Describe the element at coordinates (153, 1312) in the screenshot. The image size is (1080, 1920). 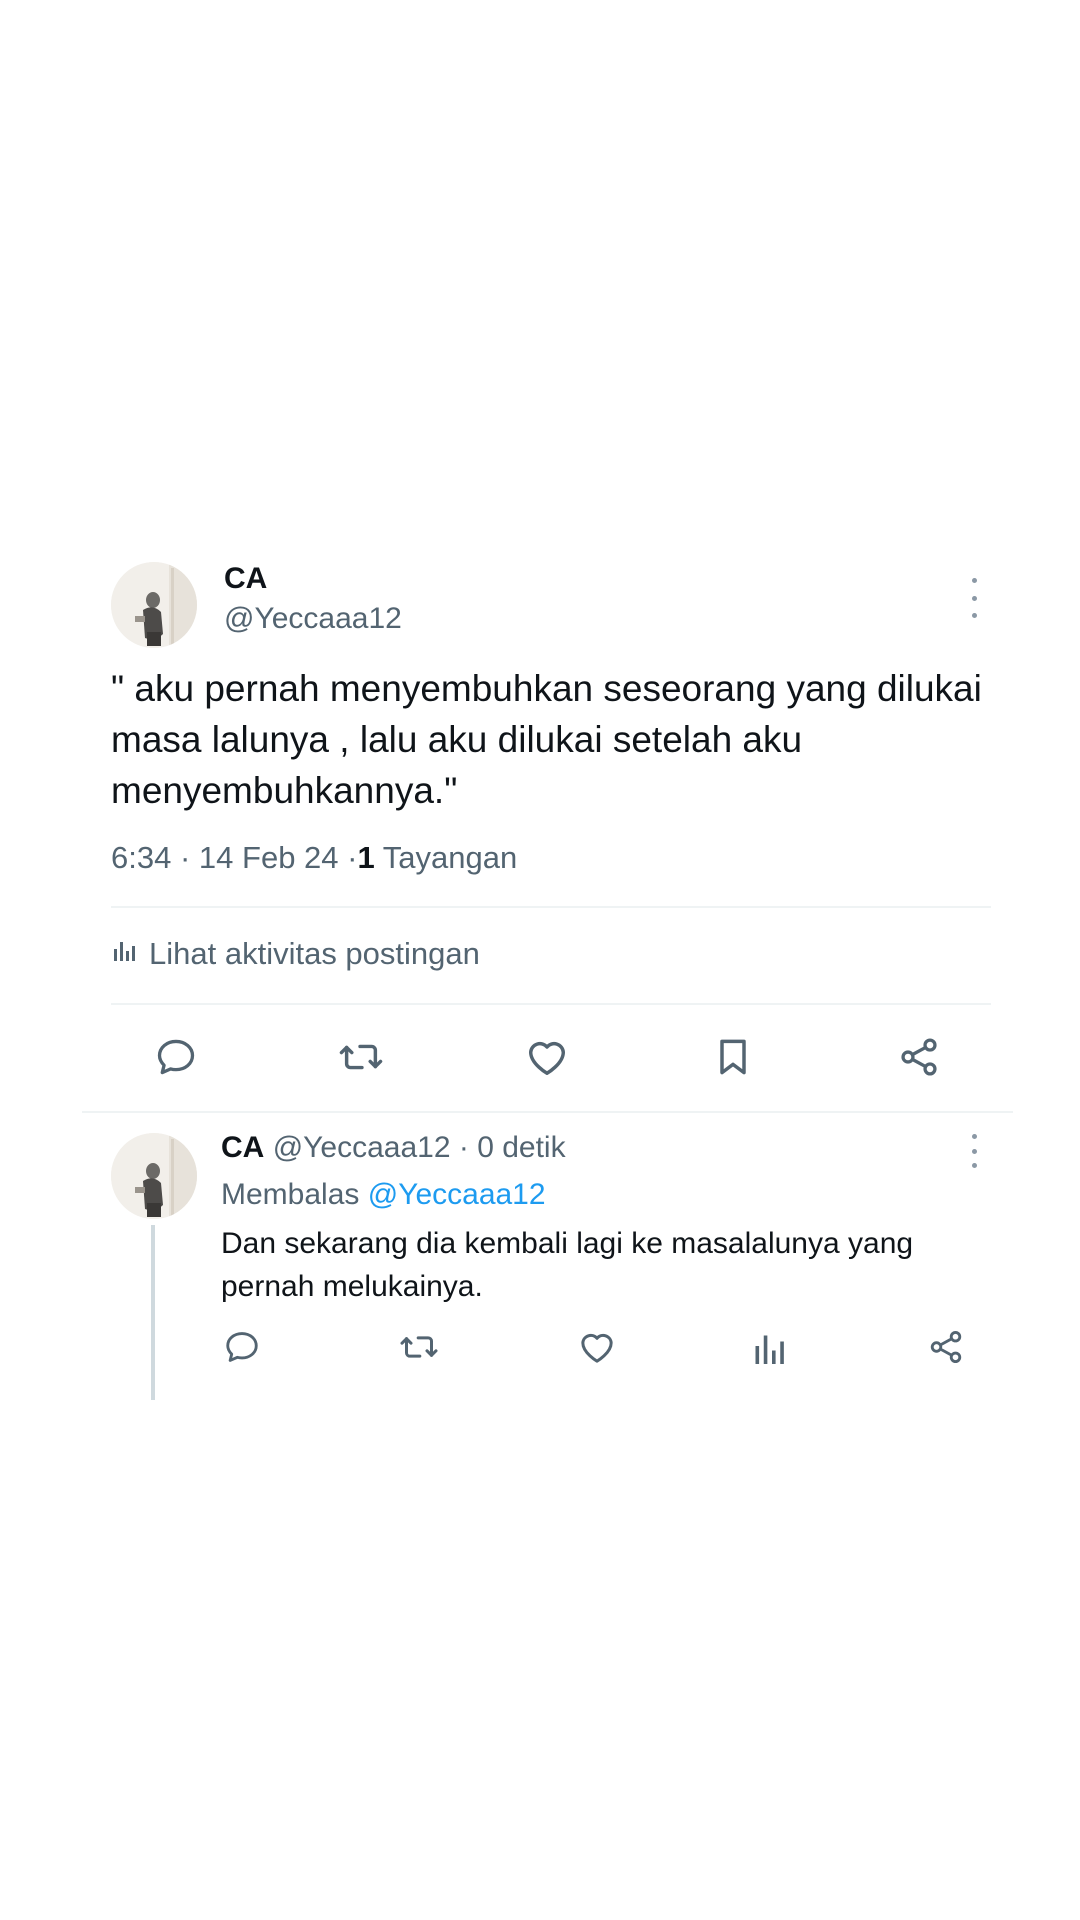
I see `thread-line` at that location.